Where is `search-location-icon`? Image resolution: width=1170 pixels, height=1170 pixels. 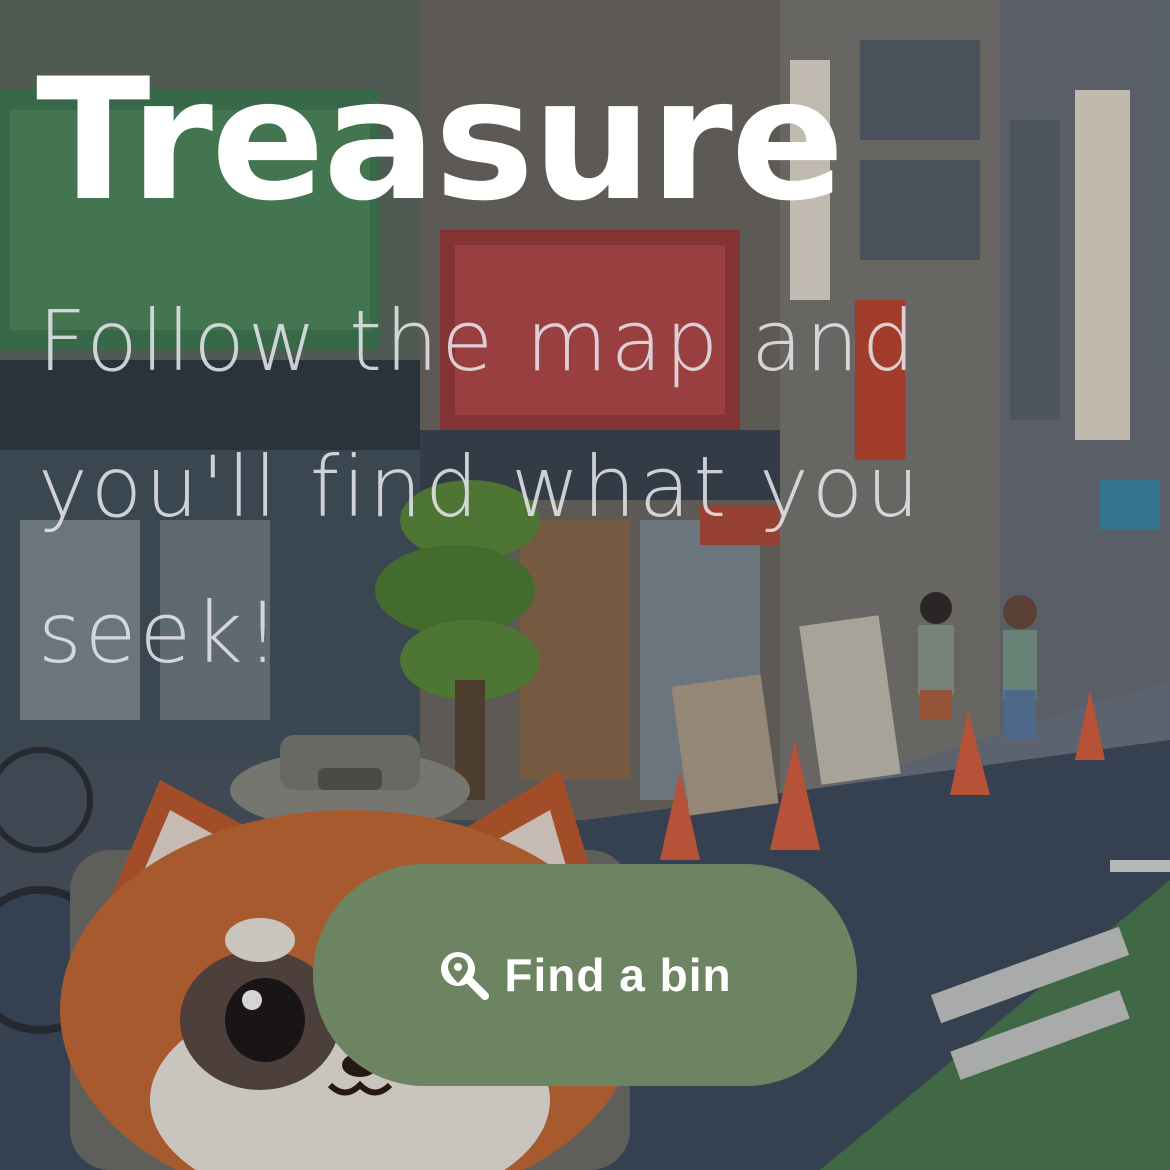 search-location-icon is located at coordinates (465, 976).